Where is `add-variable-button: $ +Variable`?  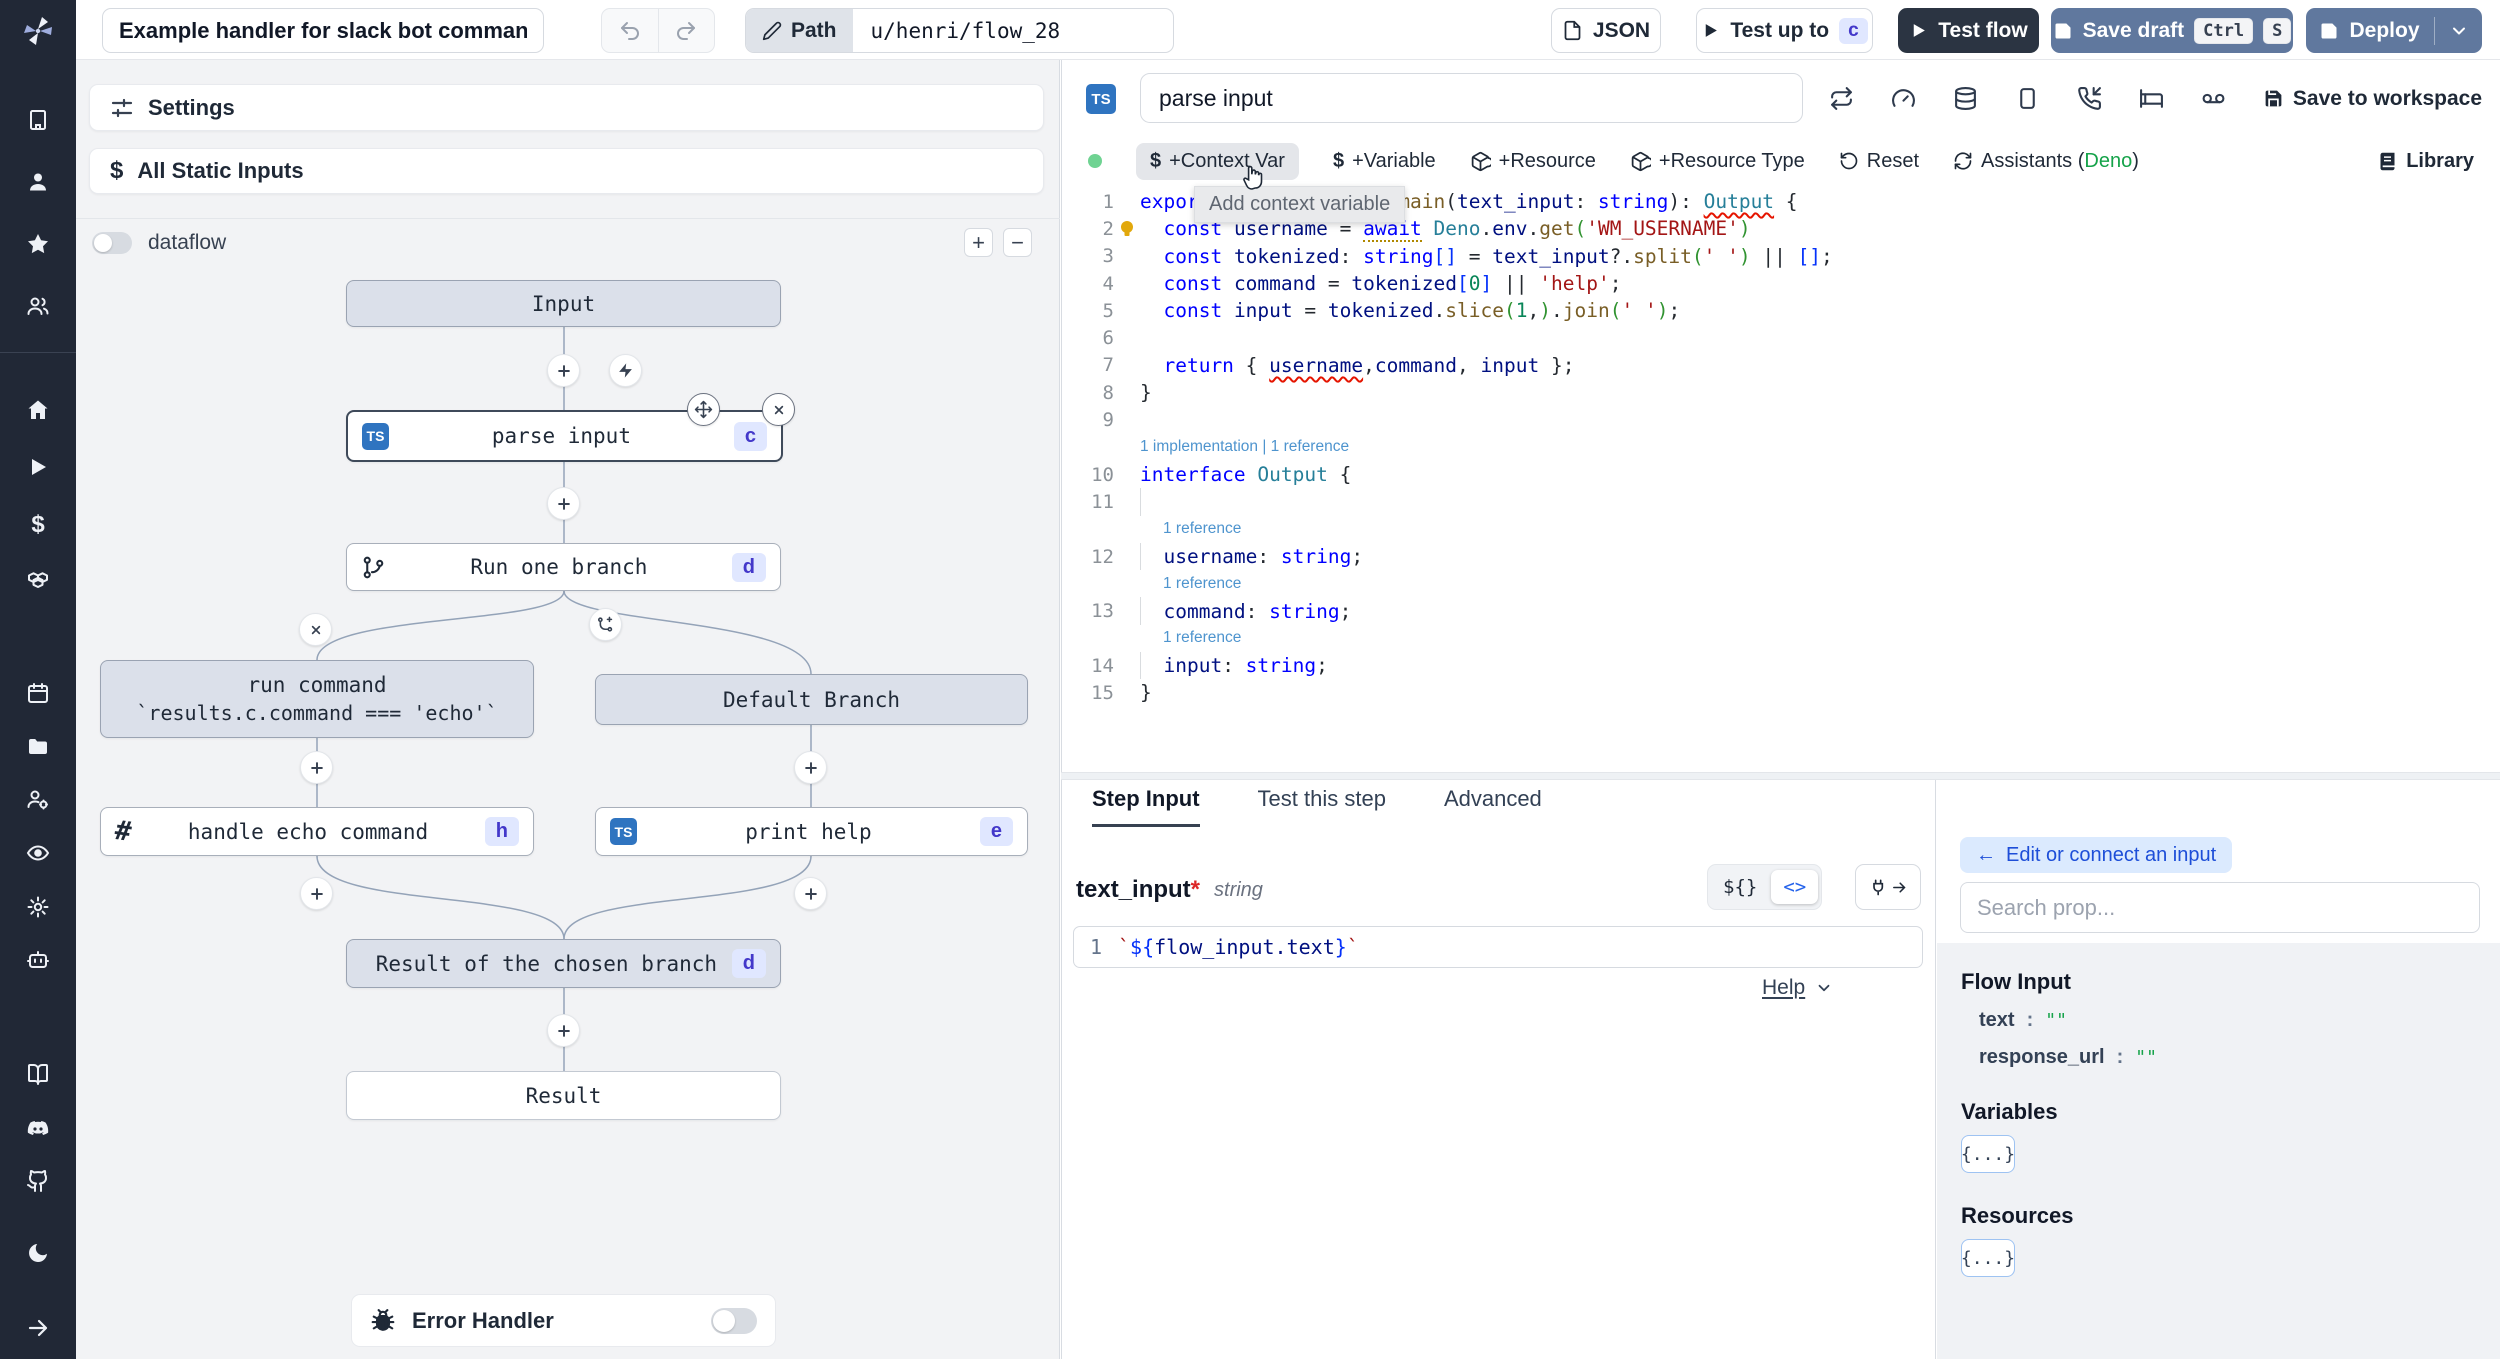
add-variable-button: $ +Variable is located at coordinates (1384, 161).